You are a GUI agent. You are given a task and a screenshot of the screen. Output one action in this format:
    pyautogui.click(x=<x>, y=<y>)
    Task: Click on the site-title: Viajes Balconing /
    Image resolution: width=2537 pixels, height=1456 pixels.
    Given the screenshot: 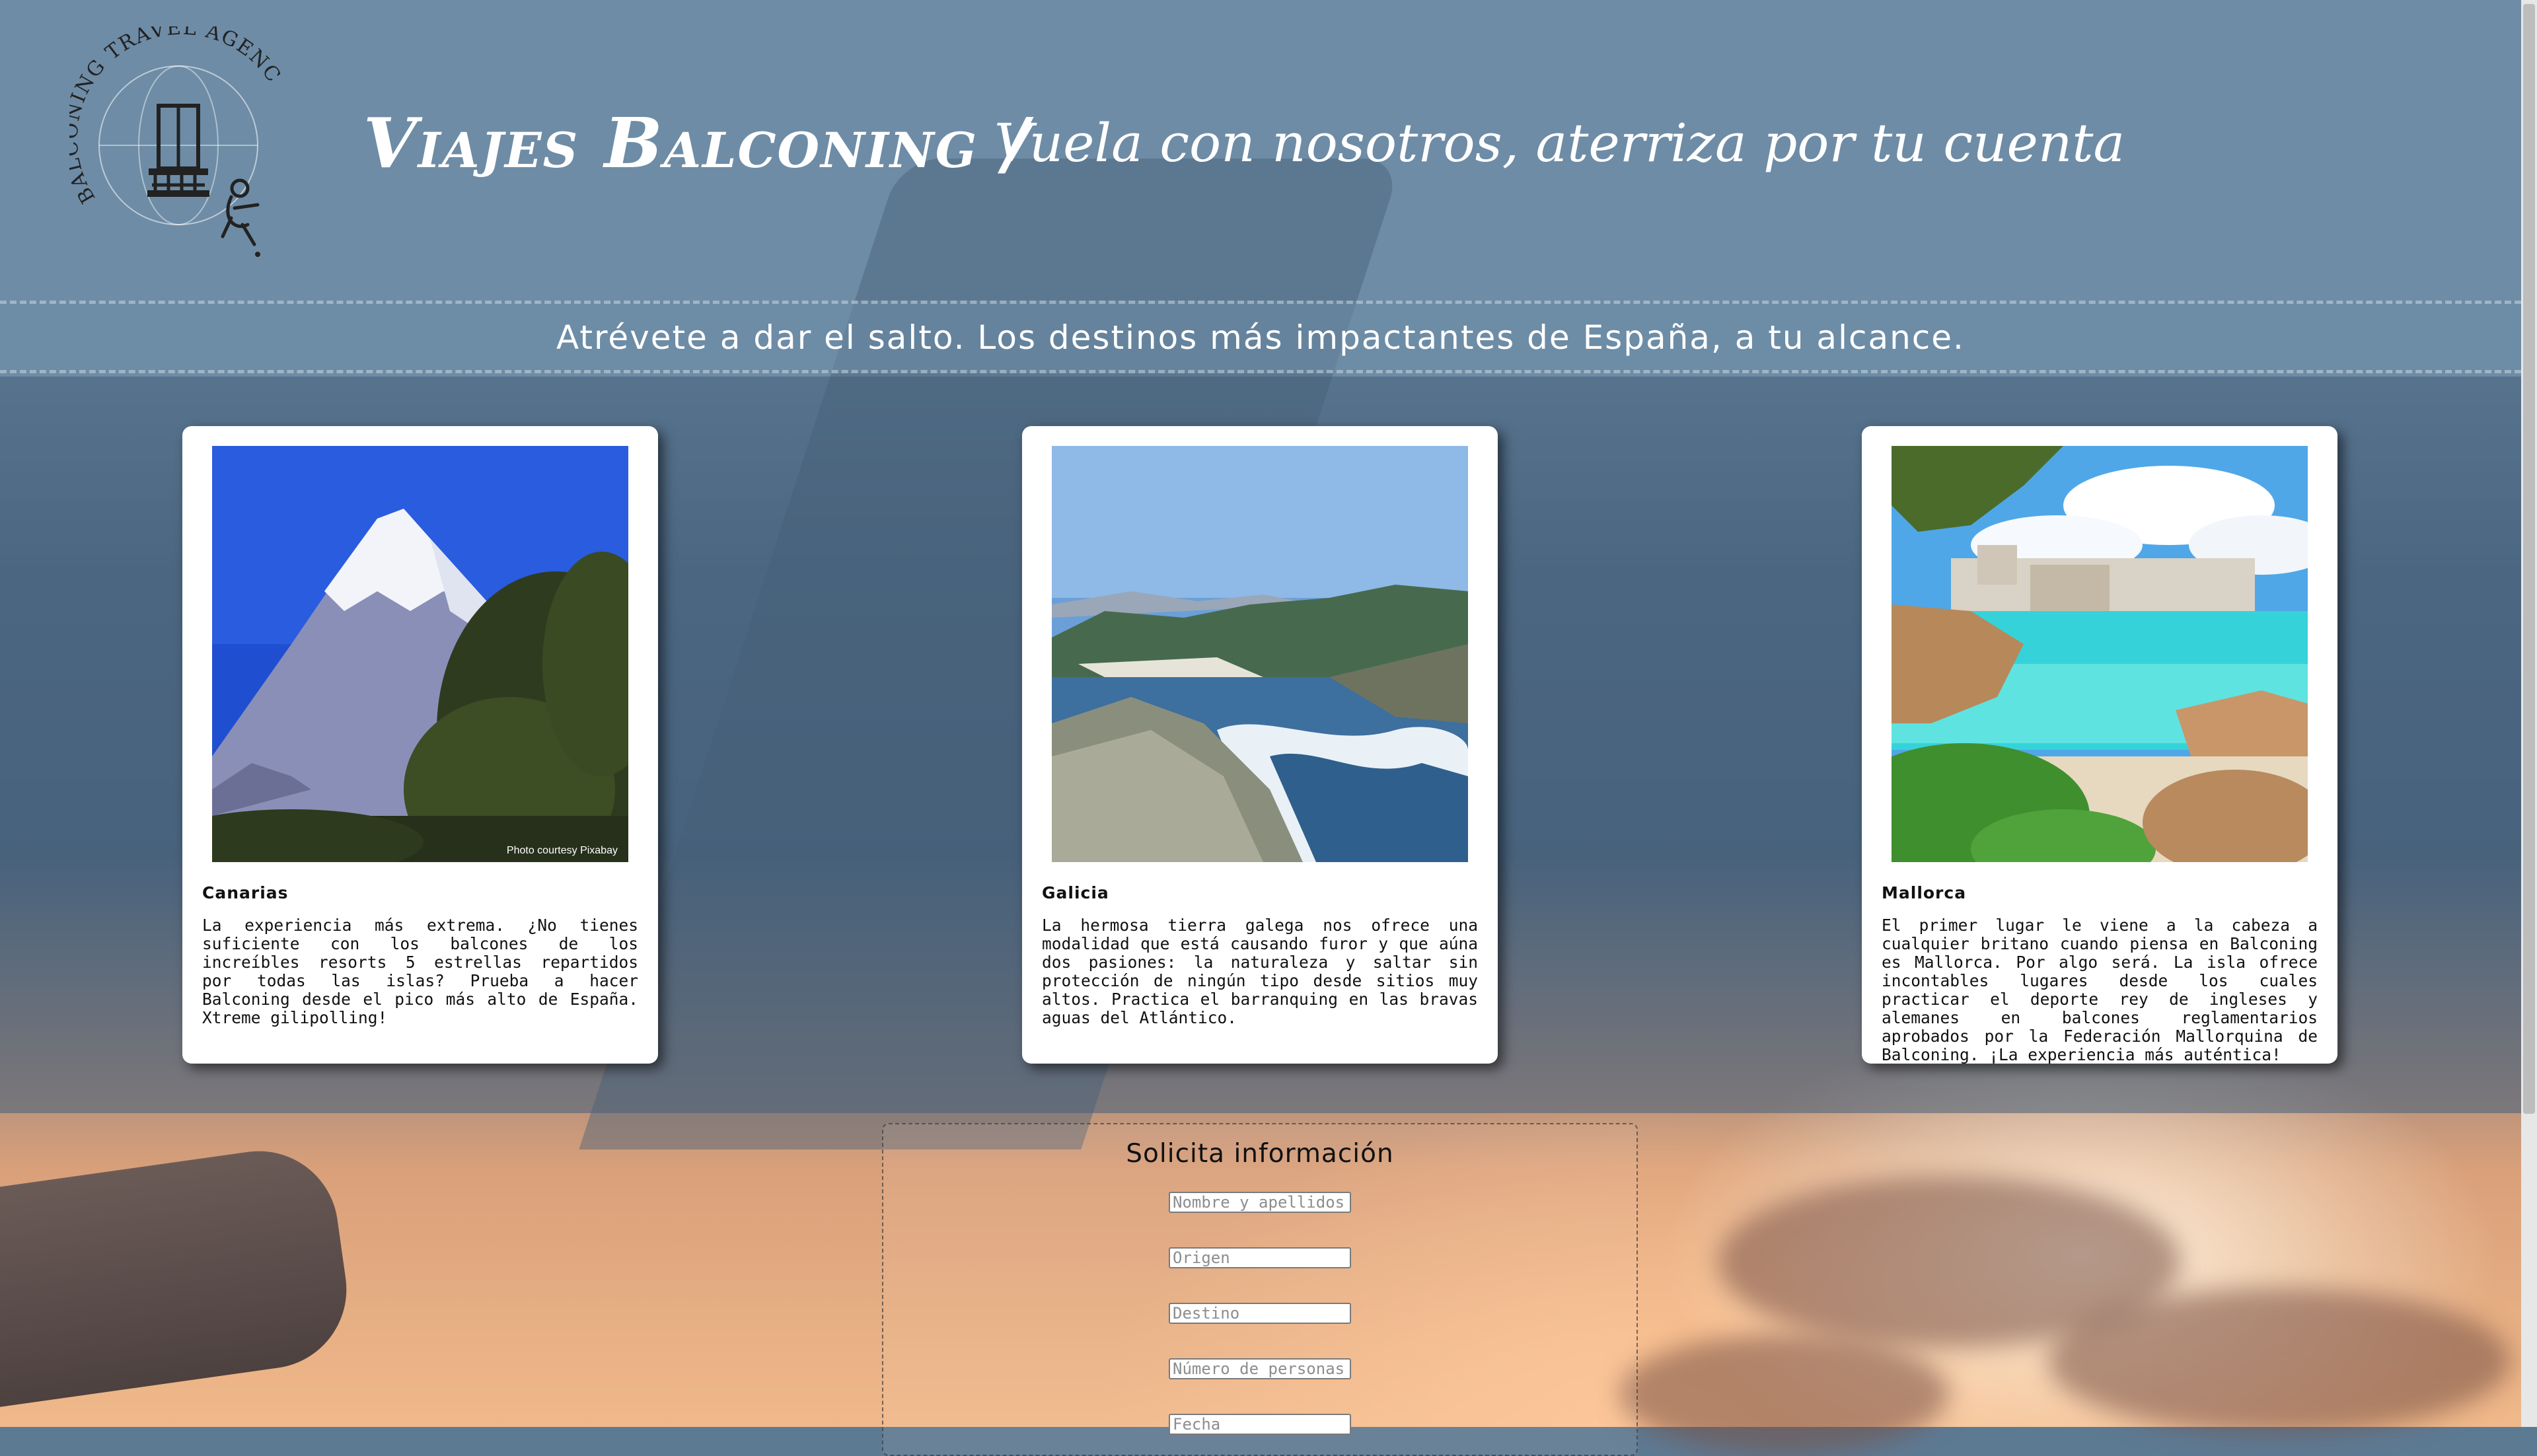 What is the action you would take?
    pyautogui.click(x=696, y=143)
    